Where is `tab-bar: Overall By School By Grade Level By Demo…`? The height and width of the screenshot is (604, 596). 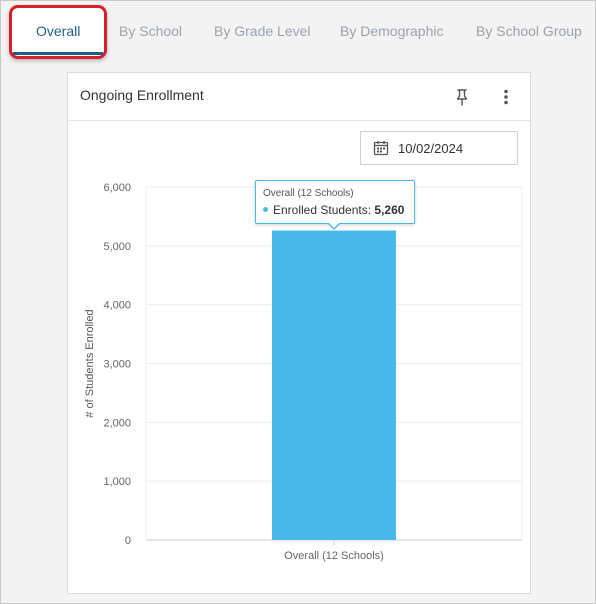 tab-bar: Overall By School By Grade Level By Demo… is located at coordinates (298, 32).